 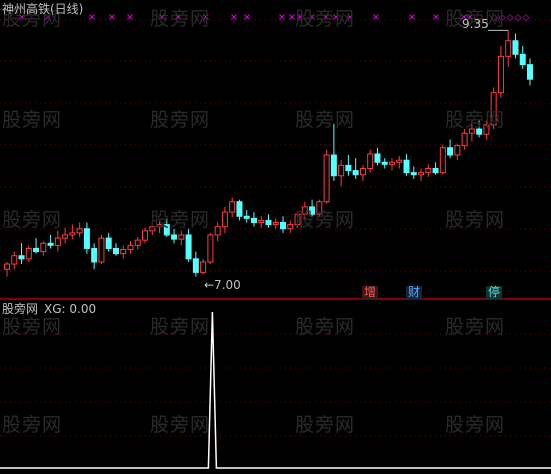 I want to click on tag-ting: 停, so click(x=494, y=292).